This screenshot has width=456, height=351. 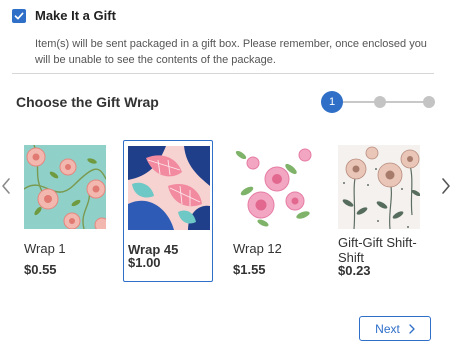 I want to click on make-gift-checkbox, so click(x=19, y=15).